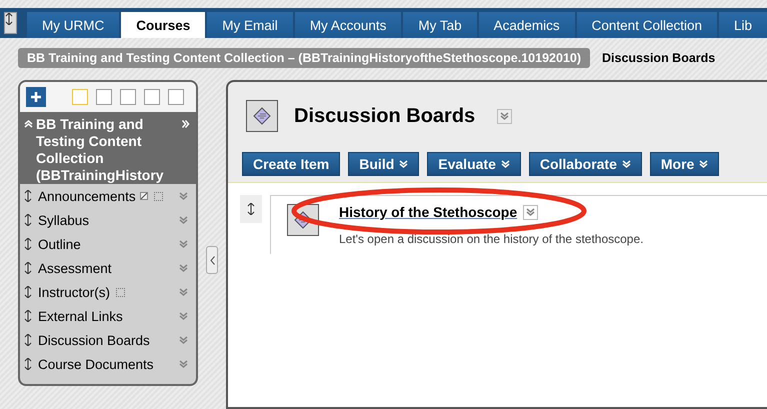 The height and width of the screenshot is (409, 767). I want to click on menu-item: Syllabus, so click(64, 220).